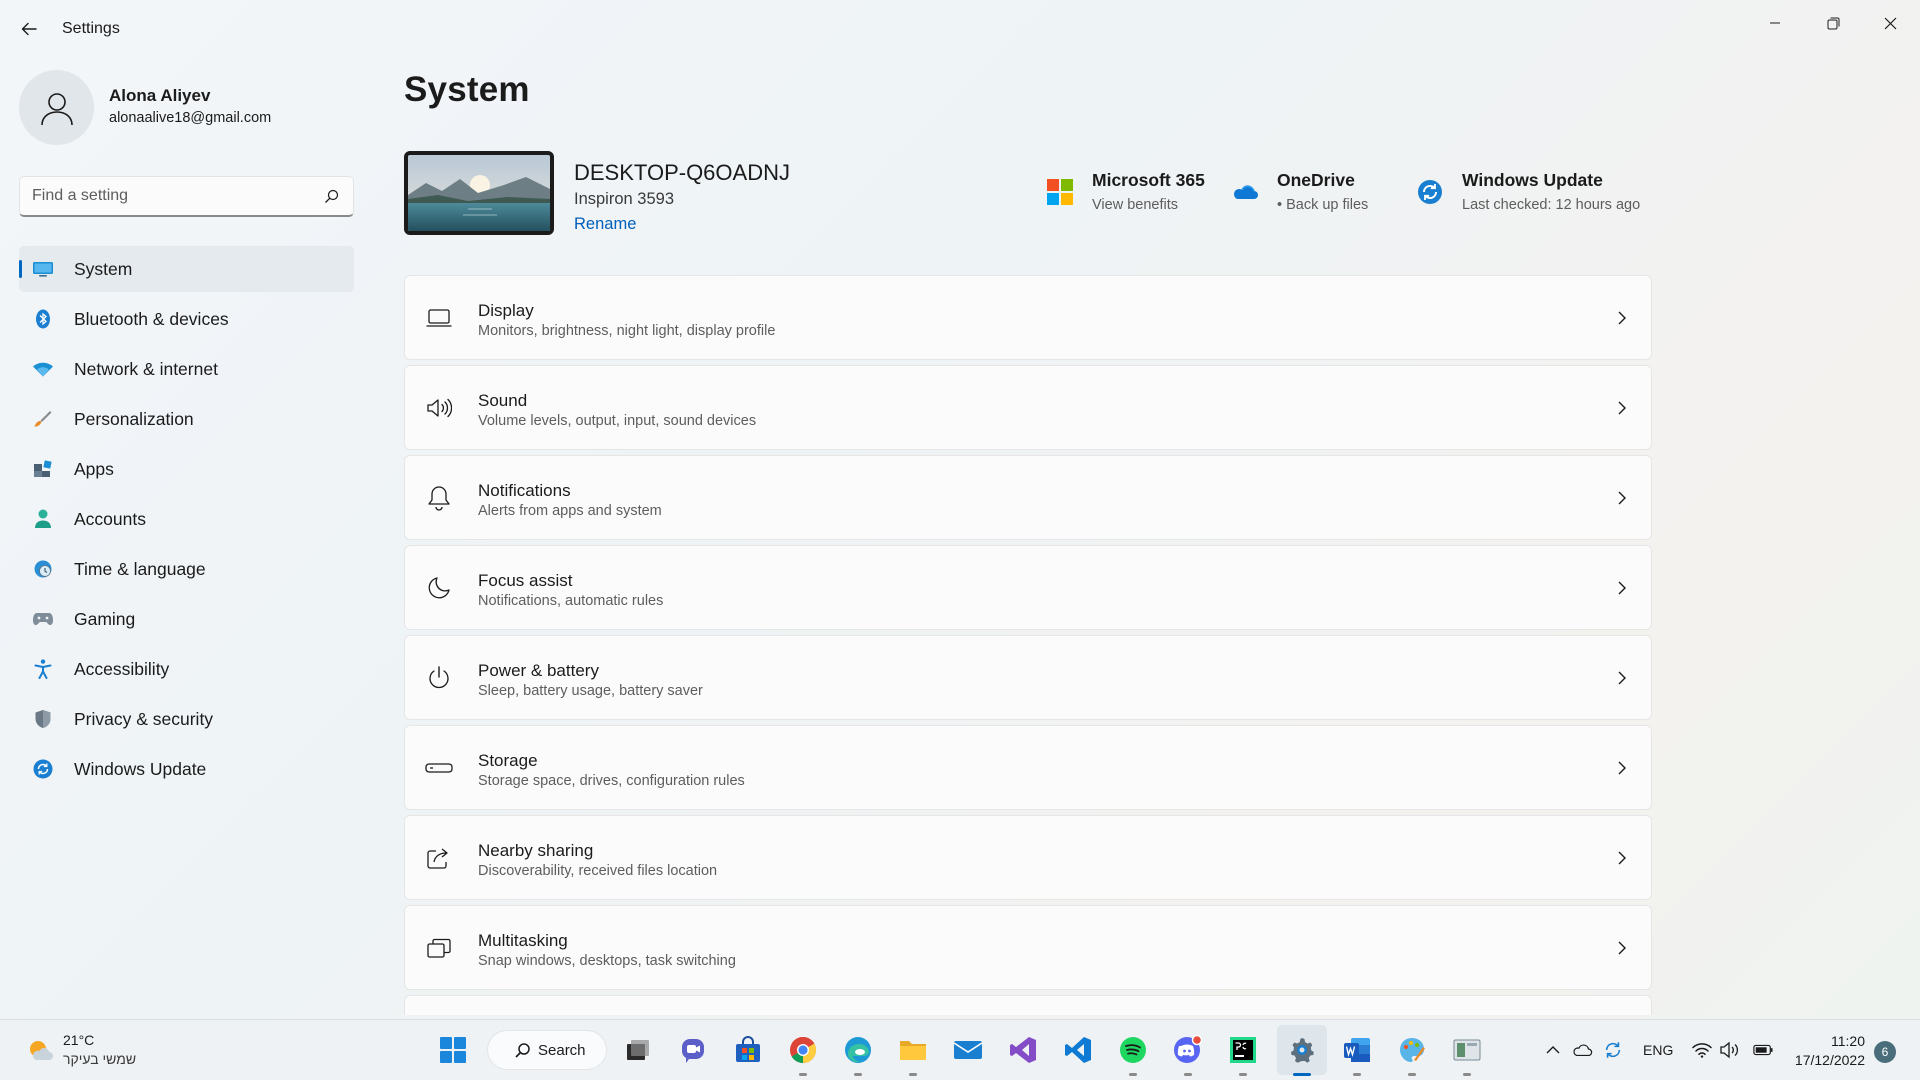  I want to click on weather-temperature: 21°C, so click(79, 1040).